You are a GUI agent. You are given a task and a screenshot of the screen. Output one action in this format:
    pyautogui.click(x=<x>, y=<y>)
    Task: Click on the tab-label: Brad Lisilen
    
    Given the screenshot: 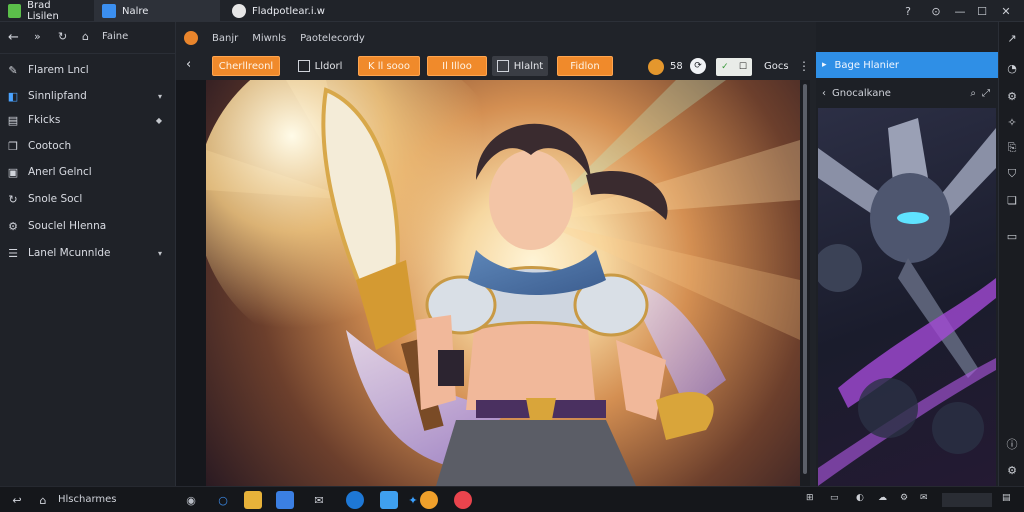 What is the action you would take?
    pyautogui.click(x=43, y=11)
    